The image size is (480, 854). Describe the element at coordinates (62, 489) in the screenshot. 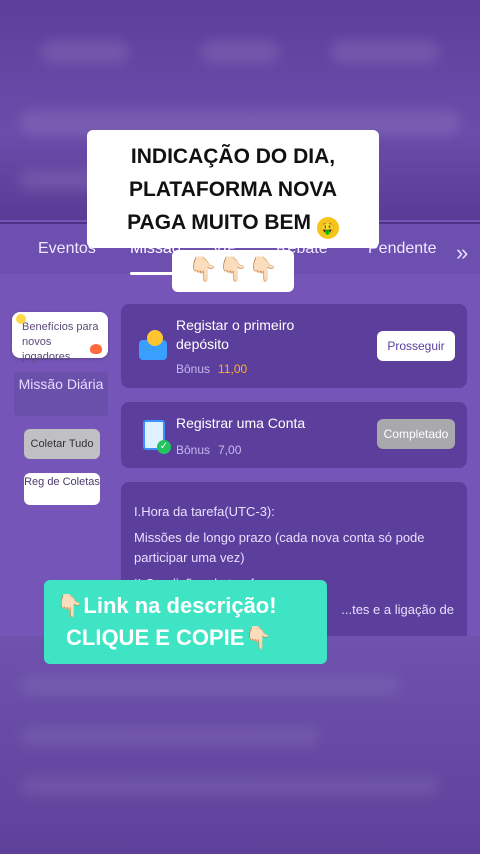

I see `collection-log-button: Reg de Coletas` at that location.